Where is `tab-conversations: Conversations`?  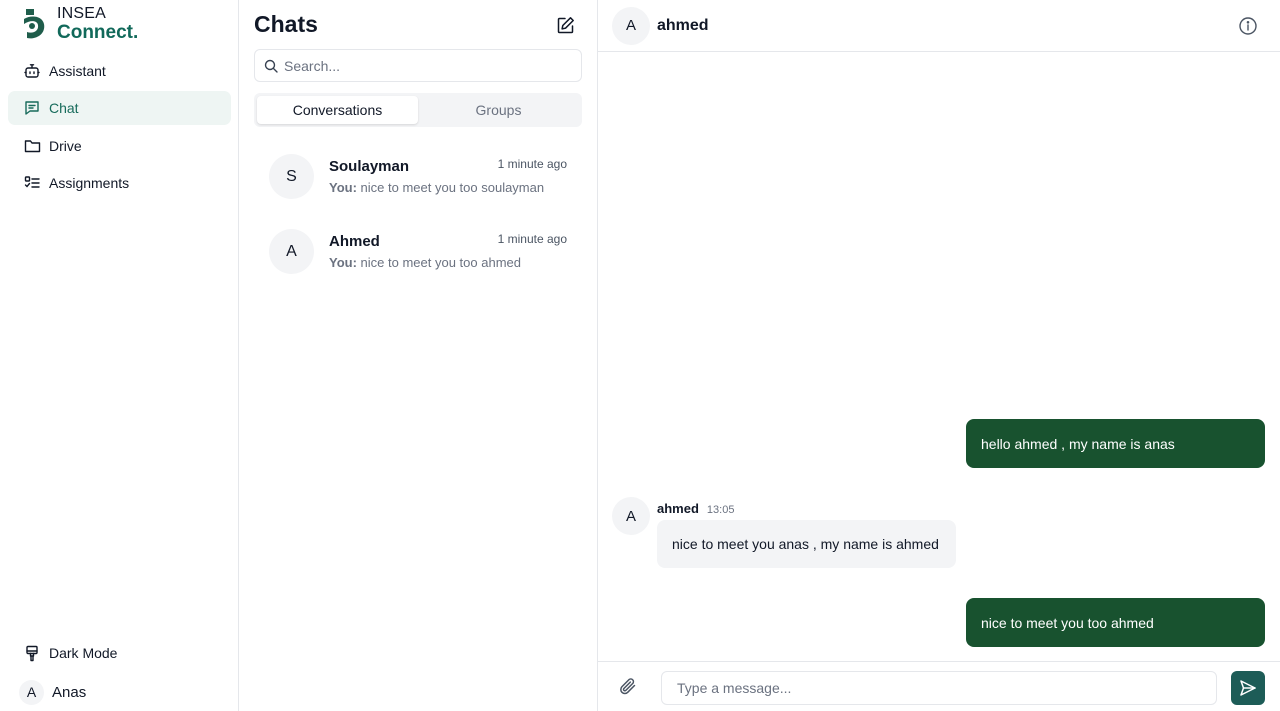
tab-conversations: Conversations is located at coordinates (337, 110).